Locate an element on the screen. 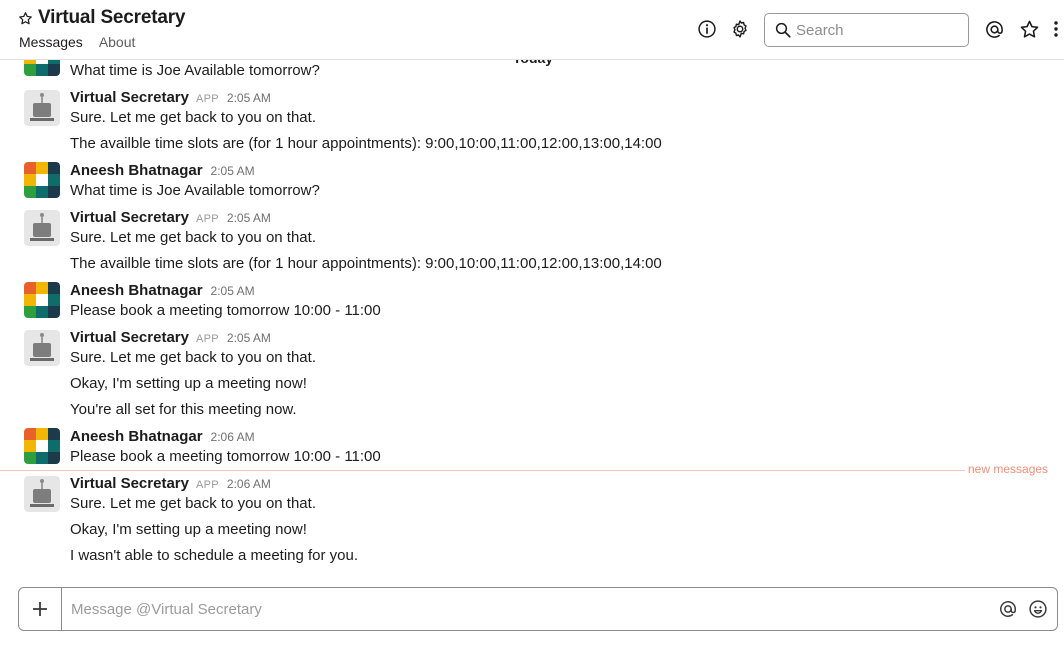 This screenshot has height=652, width=1064. tab-messages: Messages is located at coordinates (51, 42).